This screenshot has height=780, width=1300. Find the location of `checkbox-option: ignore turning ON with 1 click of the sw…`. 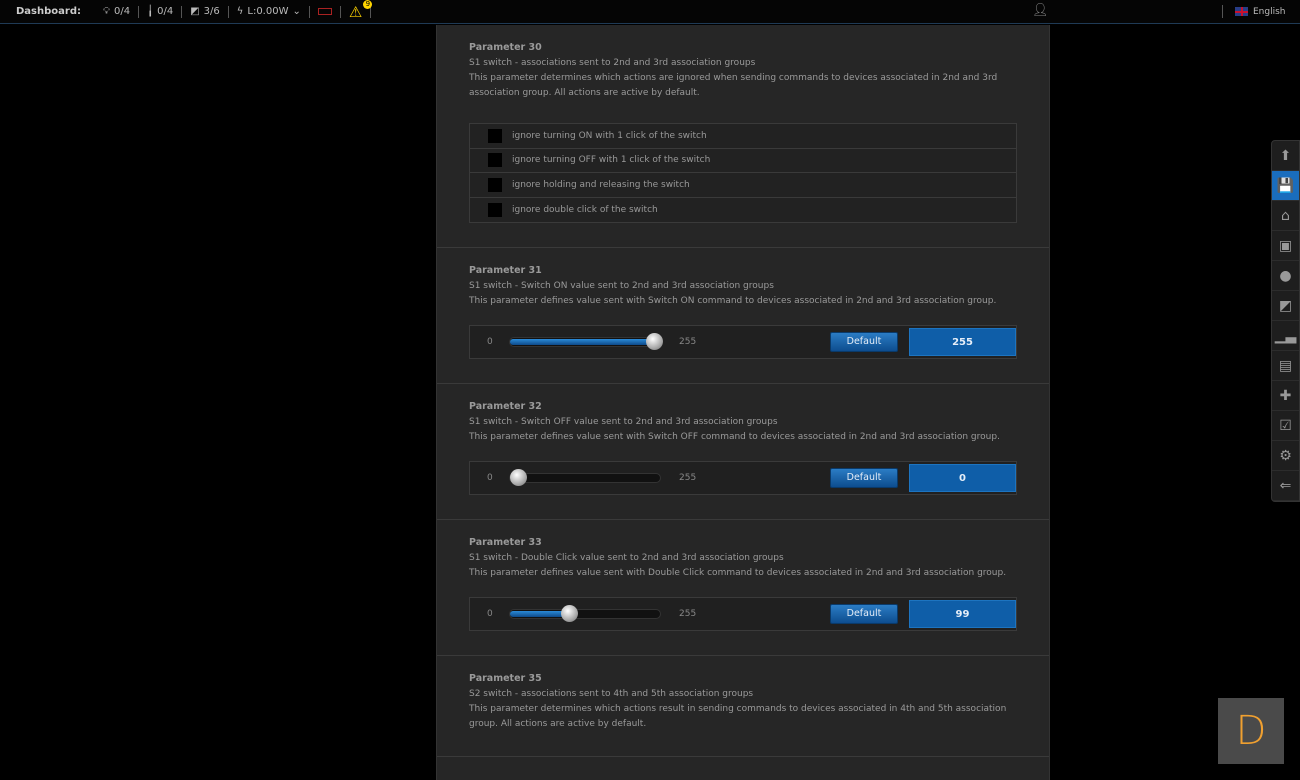

checkbox-option: ignore turning ON with 1 click of the sw… is located at coordinates (743, 136).